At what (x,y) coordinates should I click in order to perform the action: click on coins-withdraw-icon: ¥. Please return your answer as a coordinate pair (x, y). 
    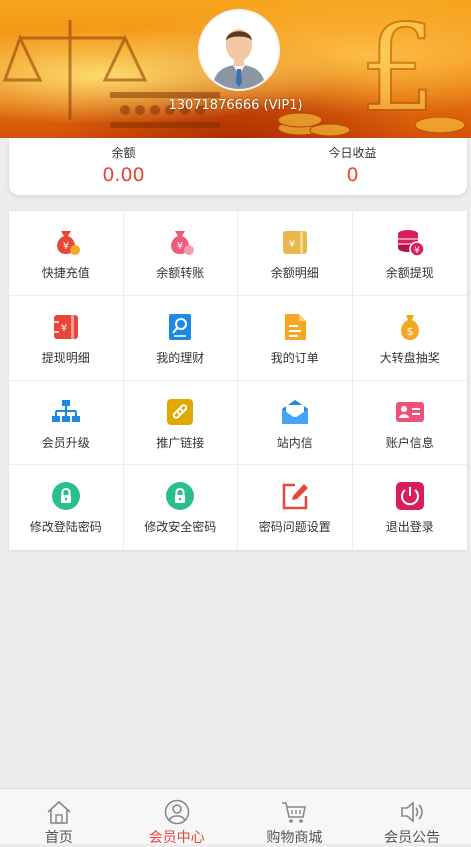
    Looking at the image, I should click on (411, 243).